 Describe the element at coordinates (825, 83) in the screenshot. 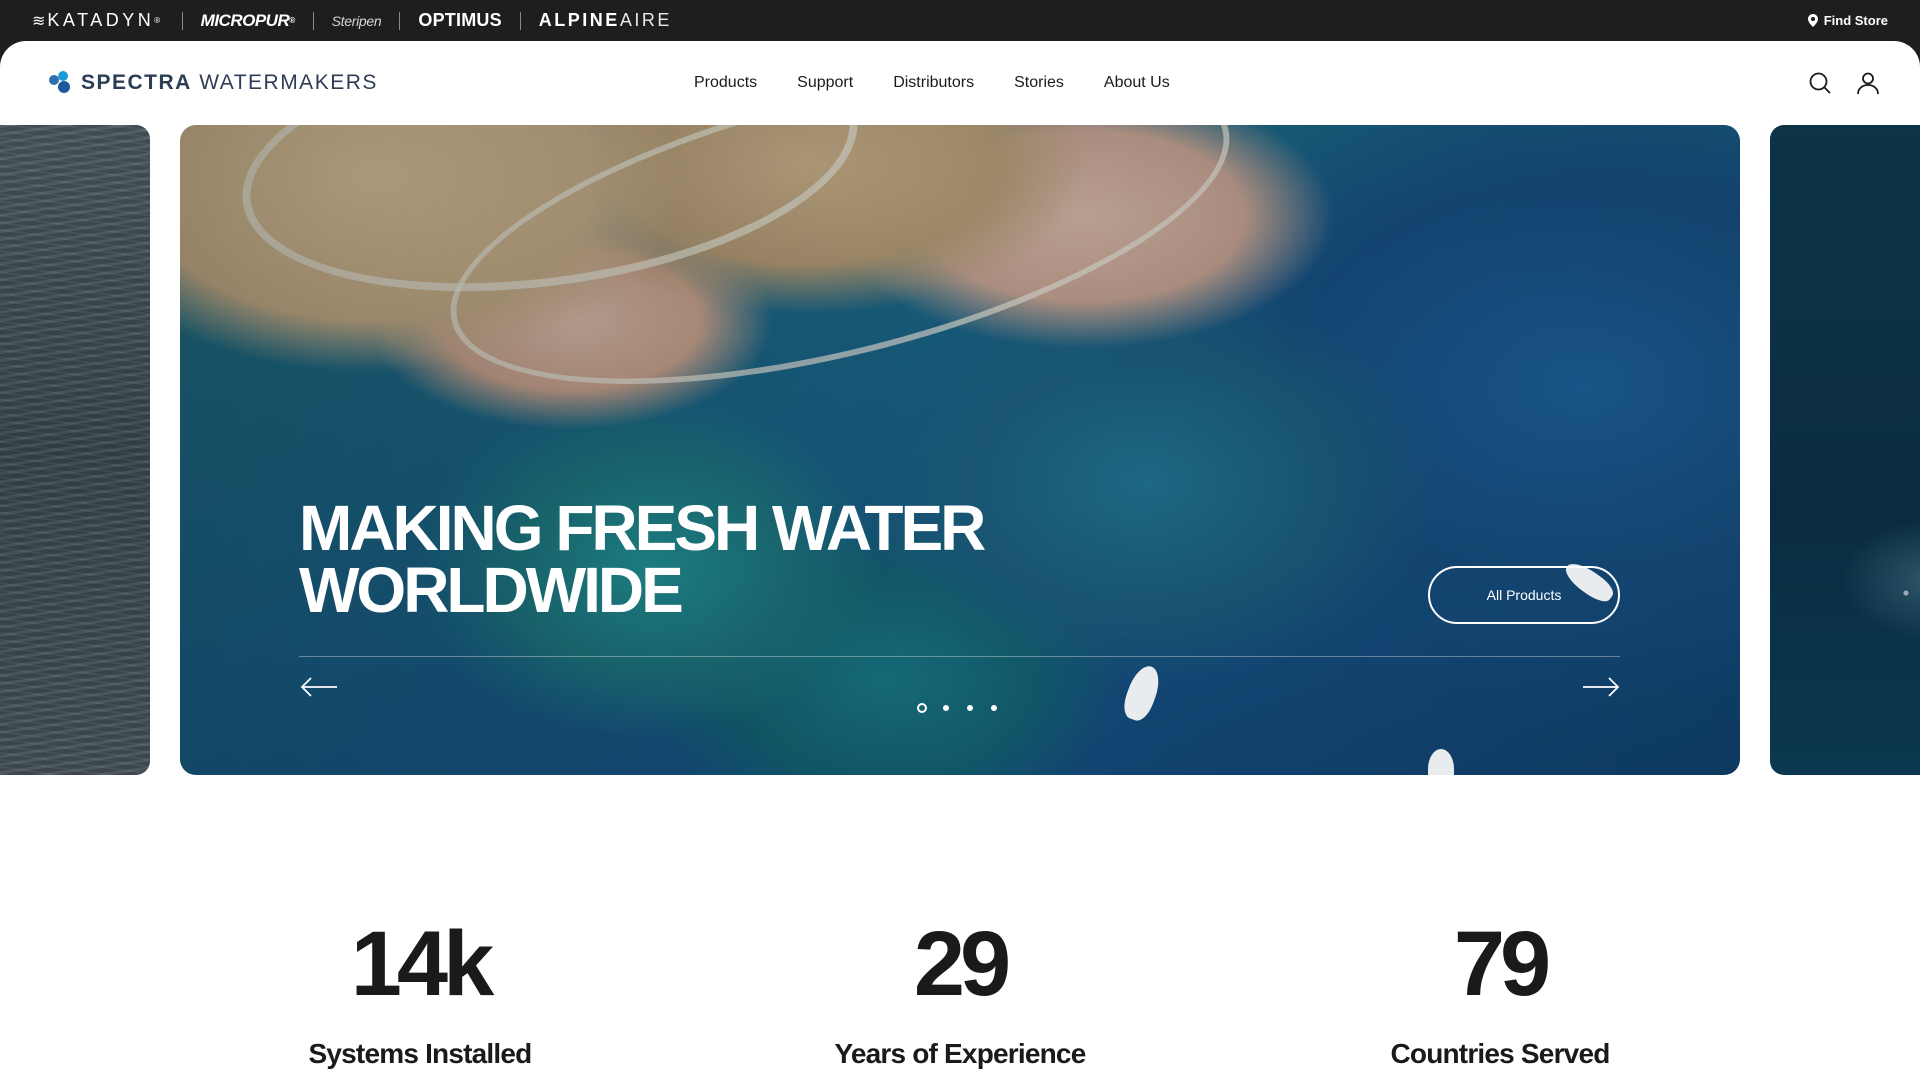

I see `nav-item-support: Support` at that location.